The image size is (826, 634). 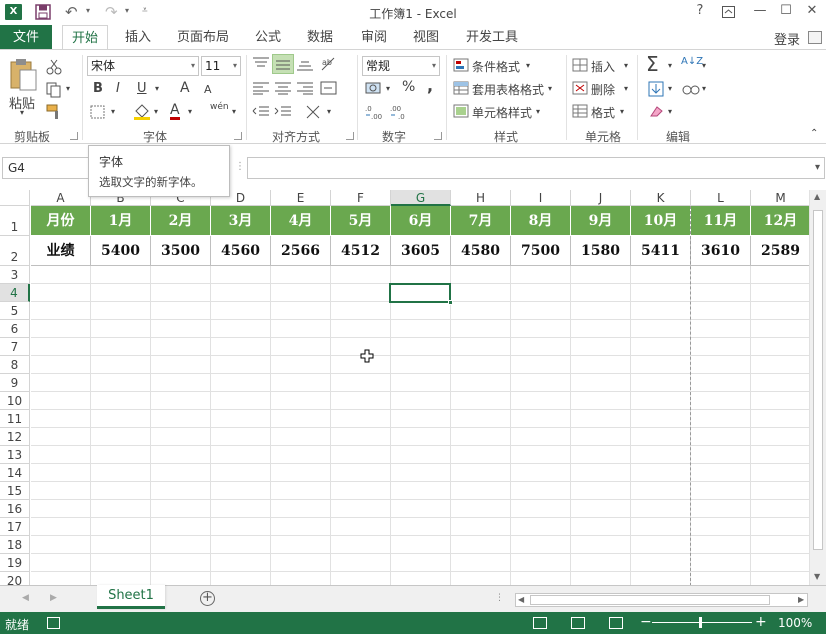 I want to click on align-left-icon, so click(x=261, y=88).